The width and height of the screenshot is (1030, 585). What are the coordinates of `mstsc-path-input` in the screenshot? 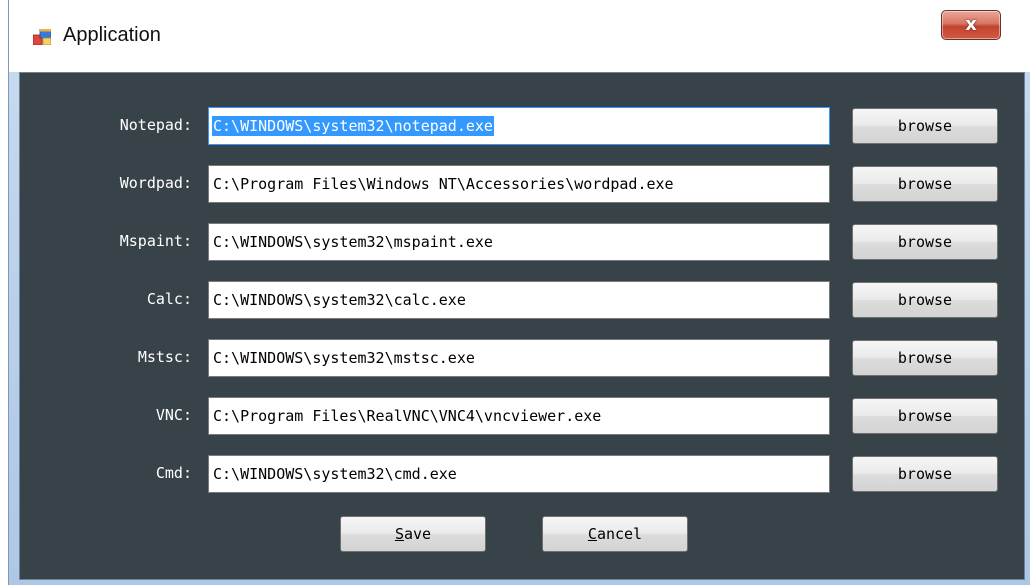 It's located at (519, 358).